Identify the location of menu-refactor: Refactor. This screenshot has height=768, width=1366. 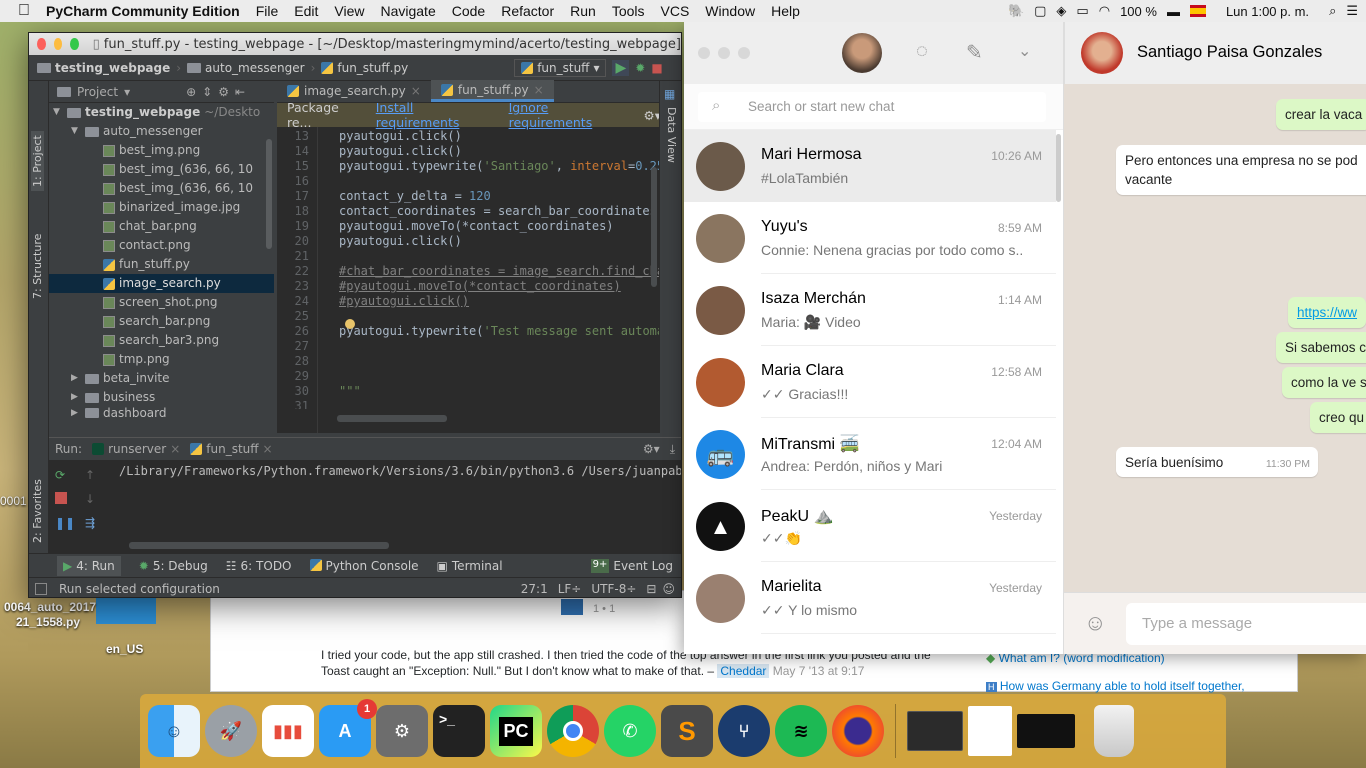
(527, 11).